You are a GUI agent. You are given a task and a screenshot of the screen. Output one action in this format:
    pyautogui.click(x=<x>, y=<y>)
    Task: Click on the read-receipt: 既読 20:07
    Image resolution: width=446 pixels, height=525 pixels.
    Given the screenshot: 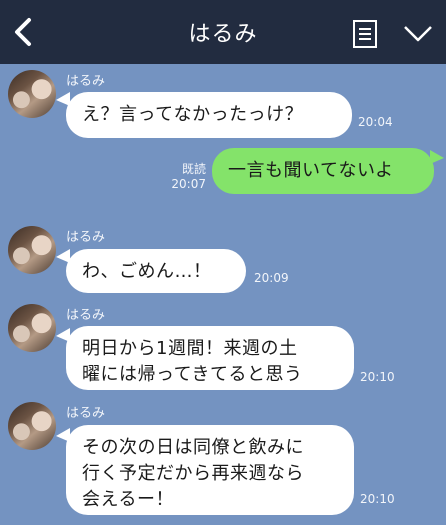 What is the action you would take?
    pyautogui.click(x=188, y=177)
    